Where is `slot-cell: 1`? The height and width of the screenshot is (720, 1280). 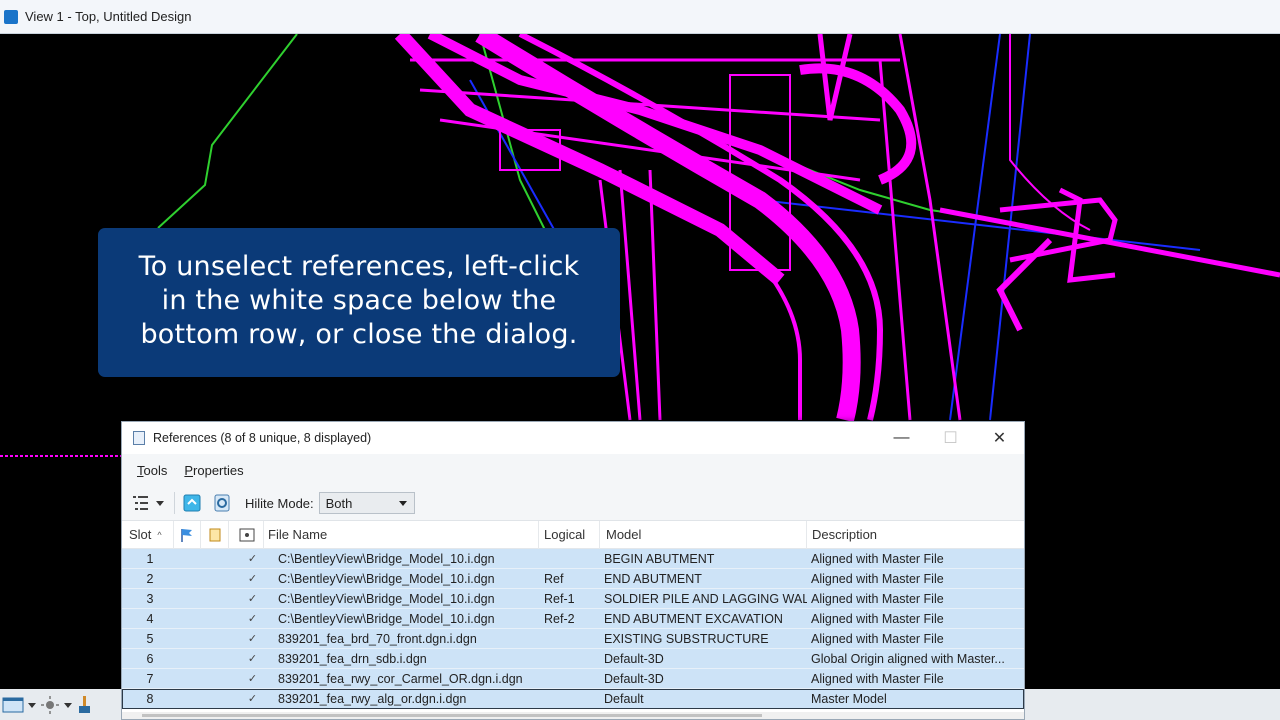 slot-cell: 1 is located at coordinates (150, 558).